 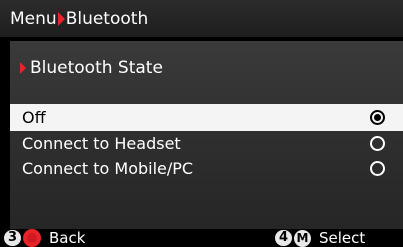 I want to click on option-connect-headset: Connect to Headset, so click(x=206, y=143).